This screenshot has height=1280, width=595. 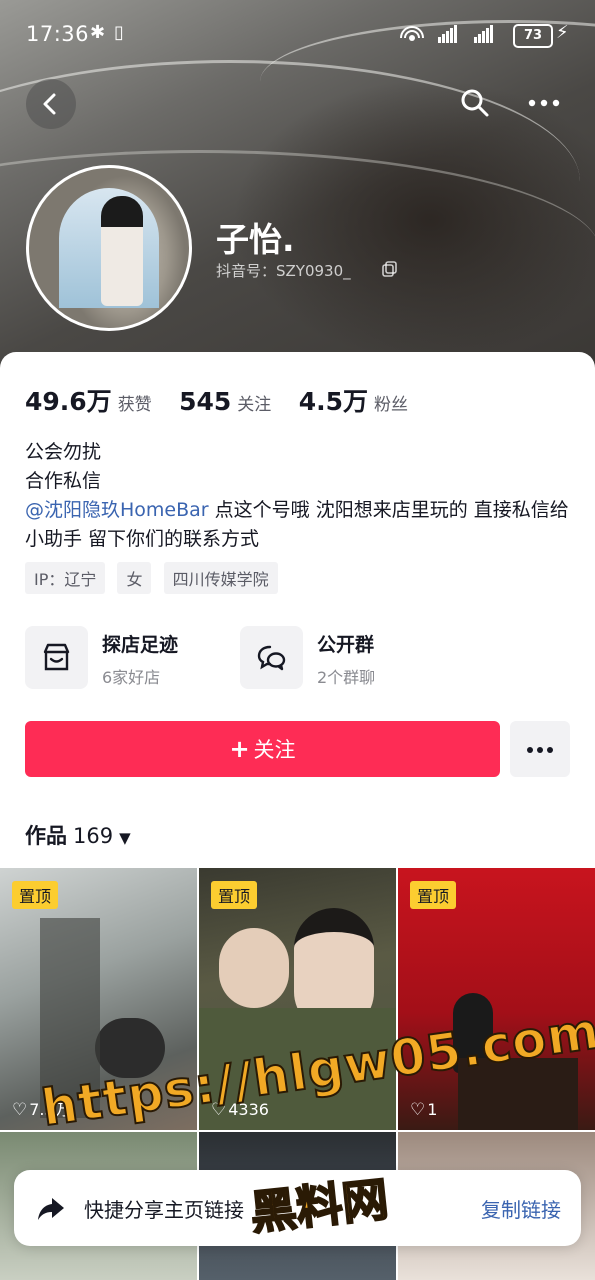 I want to click on avatar, so click(x=109, y=248).